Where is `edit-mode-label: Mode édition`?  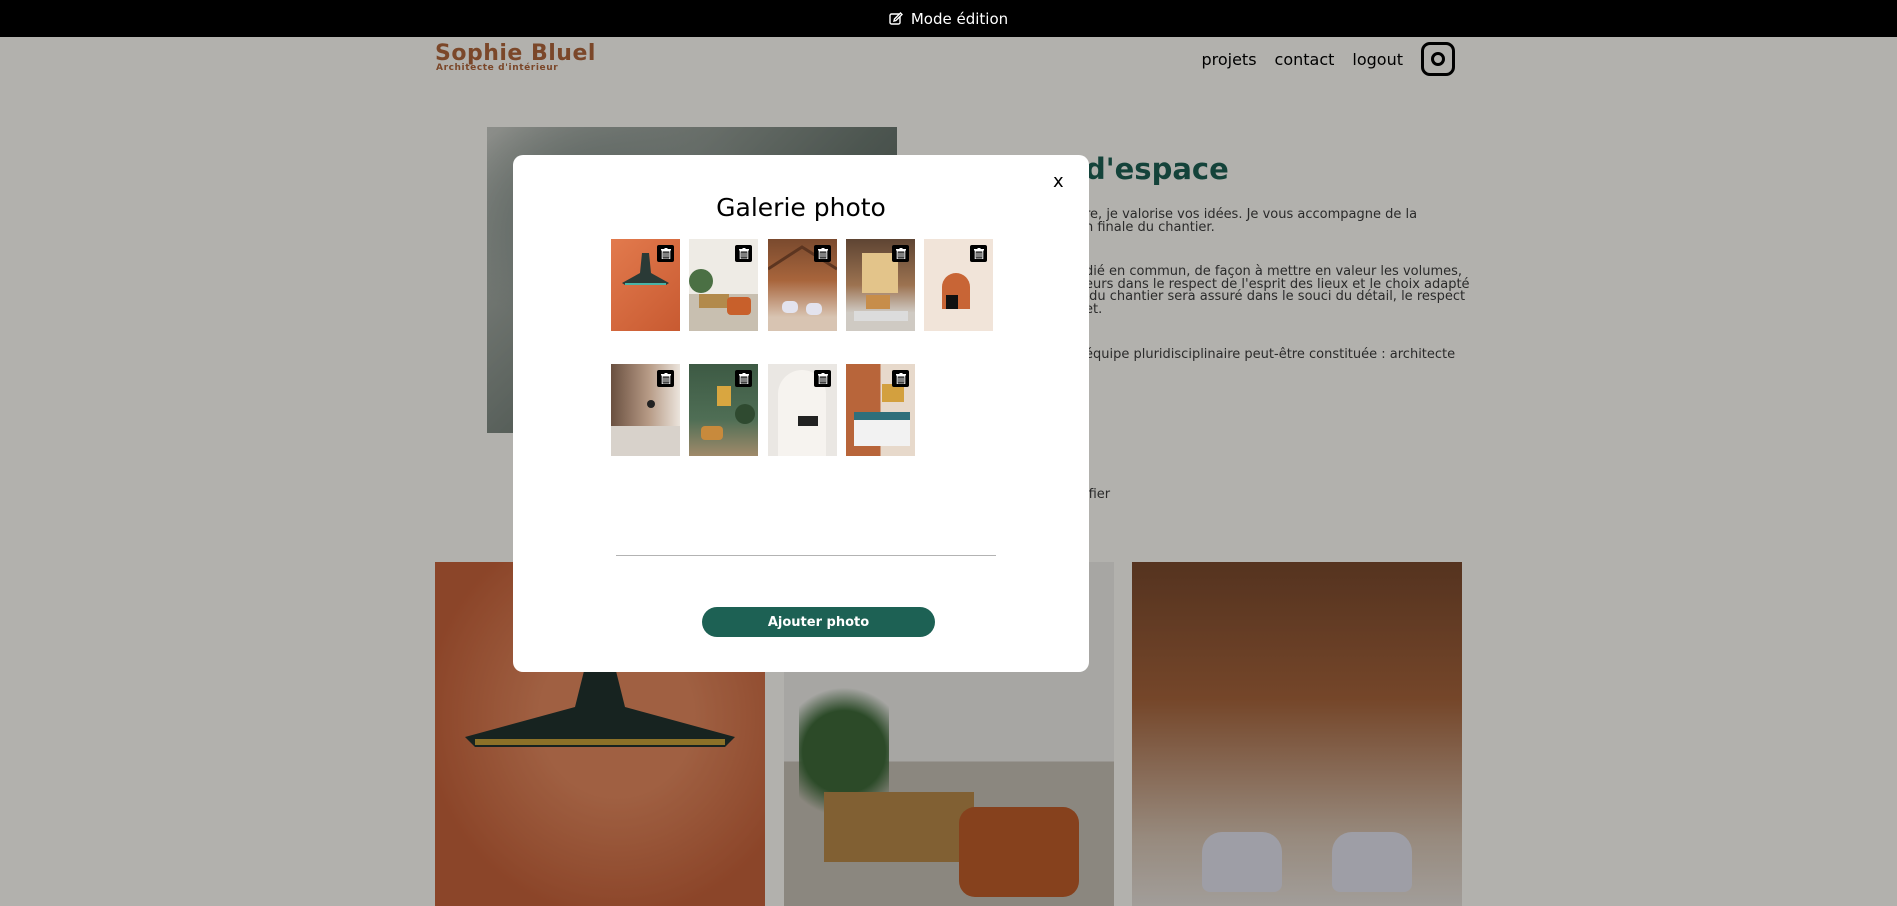
edit-mode-label: Mode édition is located at coordinates (959, 19).